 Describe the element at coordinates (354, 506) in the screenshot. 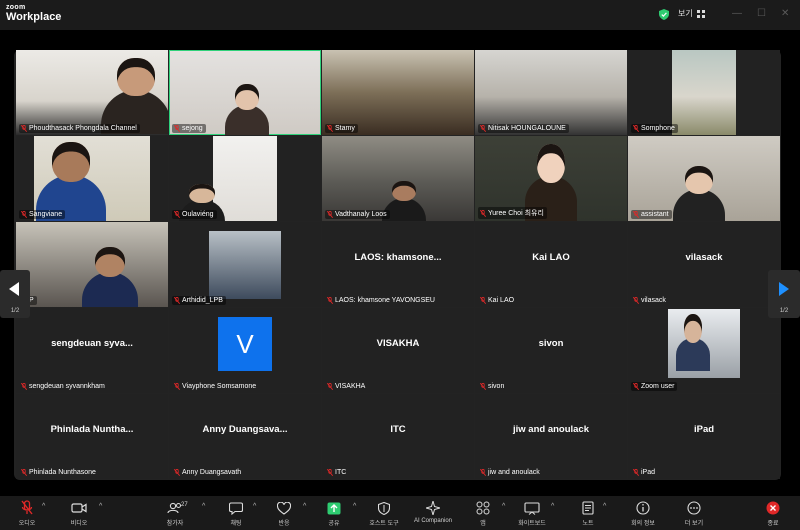

I see `share-options-chevron-up-icon: ^` at that location.